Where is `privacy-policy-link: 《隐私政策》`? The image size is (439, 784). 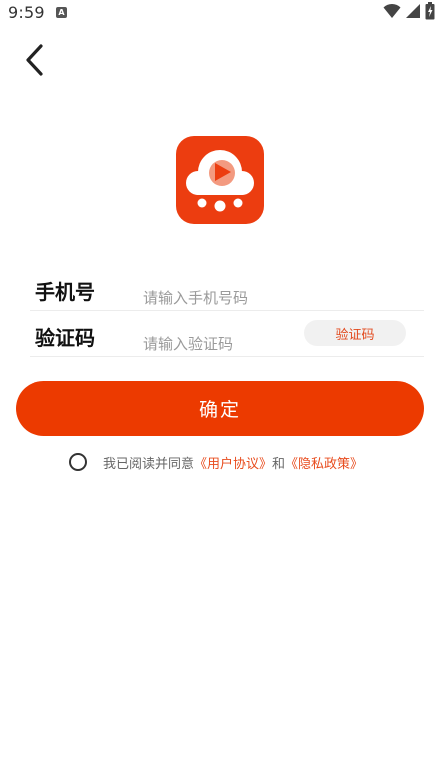
privacy-policy-link: 《隐私政策》 is located at coordinates (324, 462).